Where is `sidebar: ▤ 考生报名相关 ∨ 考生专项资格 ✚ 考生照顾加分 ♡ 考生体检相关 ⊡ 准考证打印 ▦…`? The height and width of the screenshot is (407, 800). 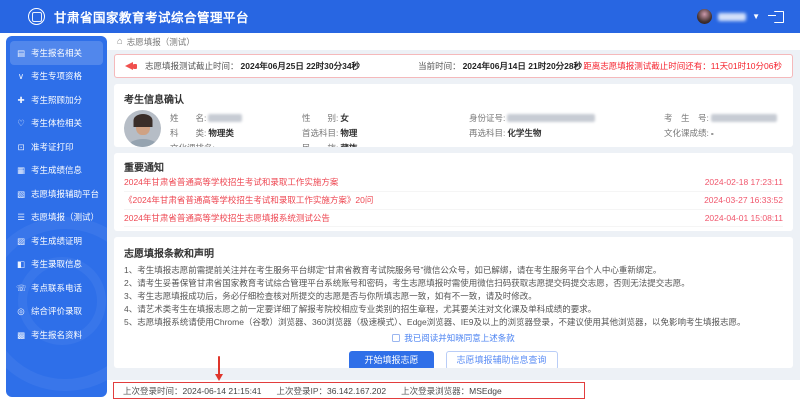
sidebar: ▤ 考生报名相关 ∨ 考生专项资格 ✚ 考生照顾加分 ♡ 考生体检相关 ⊡ 准考证打印 ▦… is located at coordinates (56, 216).